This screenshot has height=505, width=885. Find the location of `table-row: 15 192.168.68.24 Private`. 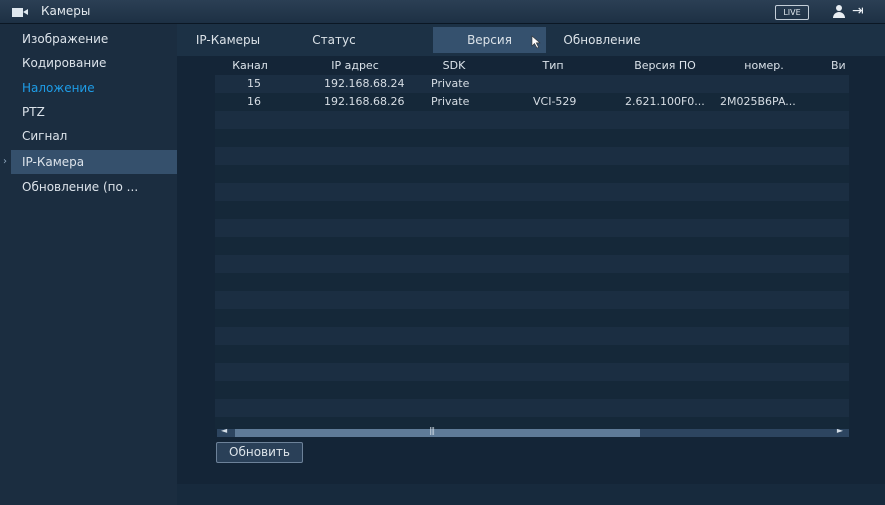

table-row: 15 192.168.68.24 Private is located at coordinates (532, 84).